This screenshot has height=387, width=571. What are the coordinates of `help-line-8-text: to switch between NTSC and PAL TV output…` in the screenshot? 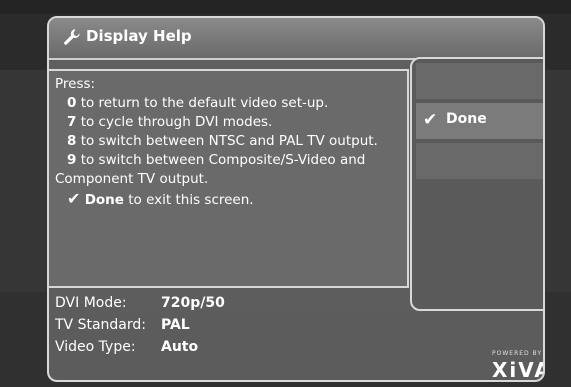 It's located at (227, 141).